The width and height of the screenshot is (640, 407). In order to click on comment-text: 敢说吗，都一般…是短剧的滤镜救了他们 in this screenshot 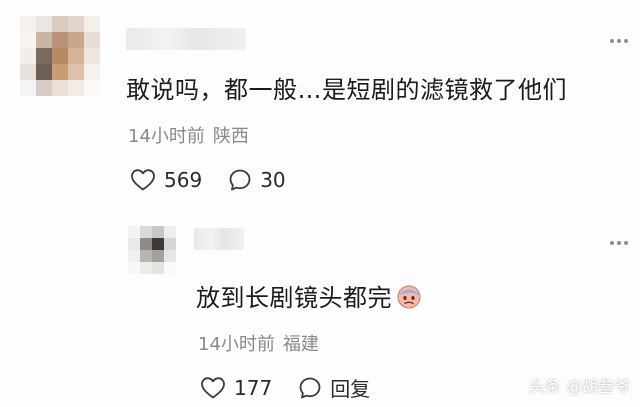, I will do `click(346, 90)`.